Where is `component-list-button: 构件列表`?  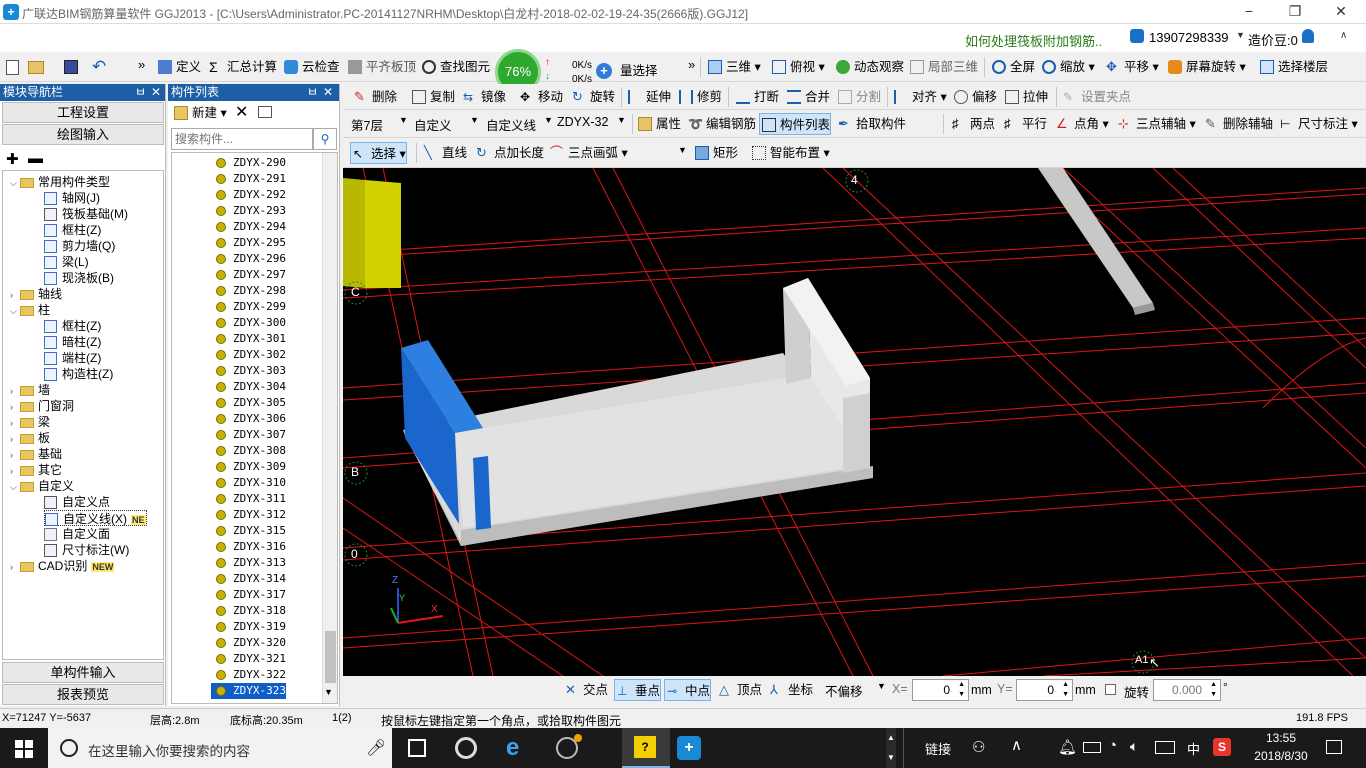
component-list-button: 构件列表 is located at coordinates (795, 124).